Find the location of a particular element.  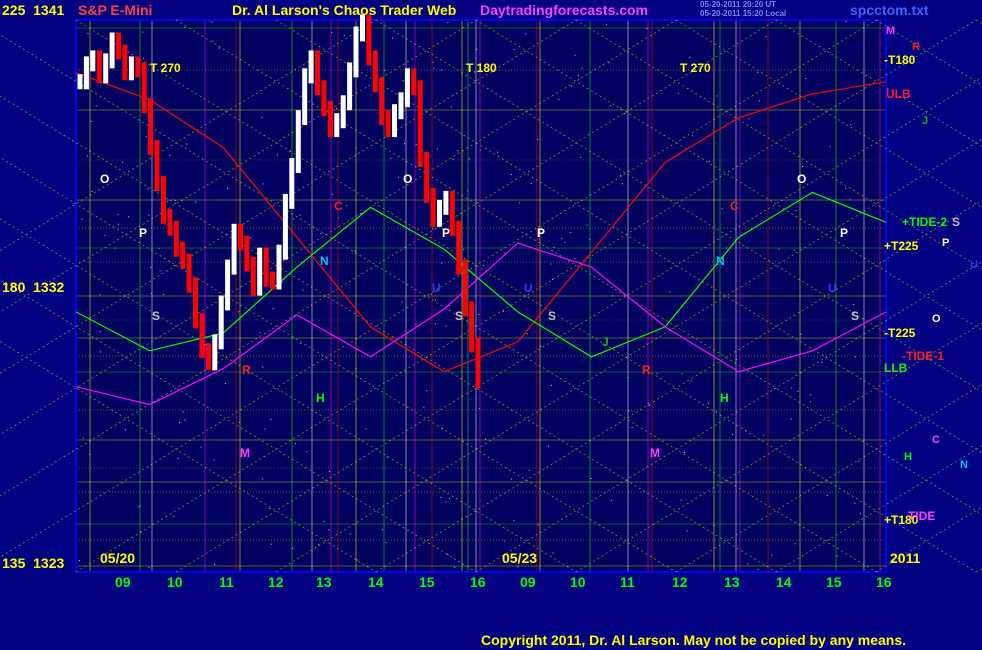

right-label-plus-t225: +T225 is located at coordinates (901, 246).